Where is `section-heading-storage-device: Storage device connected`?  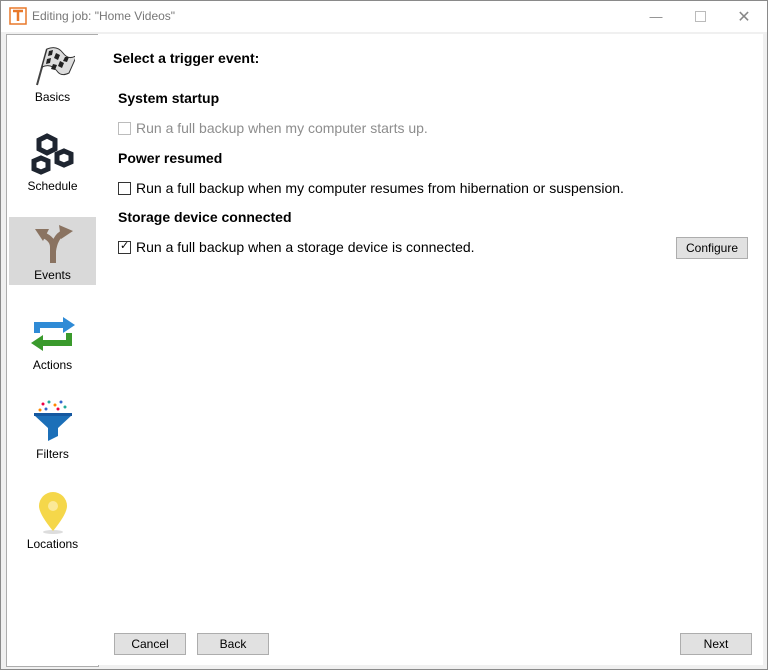
section-heading-storage-device: Storage device connected is located at coordinates (205, 217).